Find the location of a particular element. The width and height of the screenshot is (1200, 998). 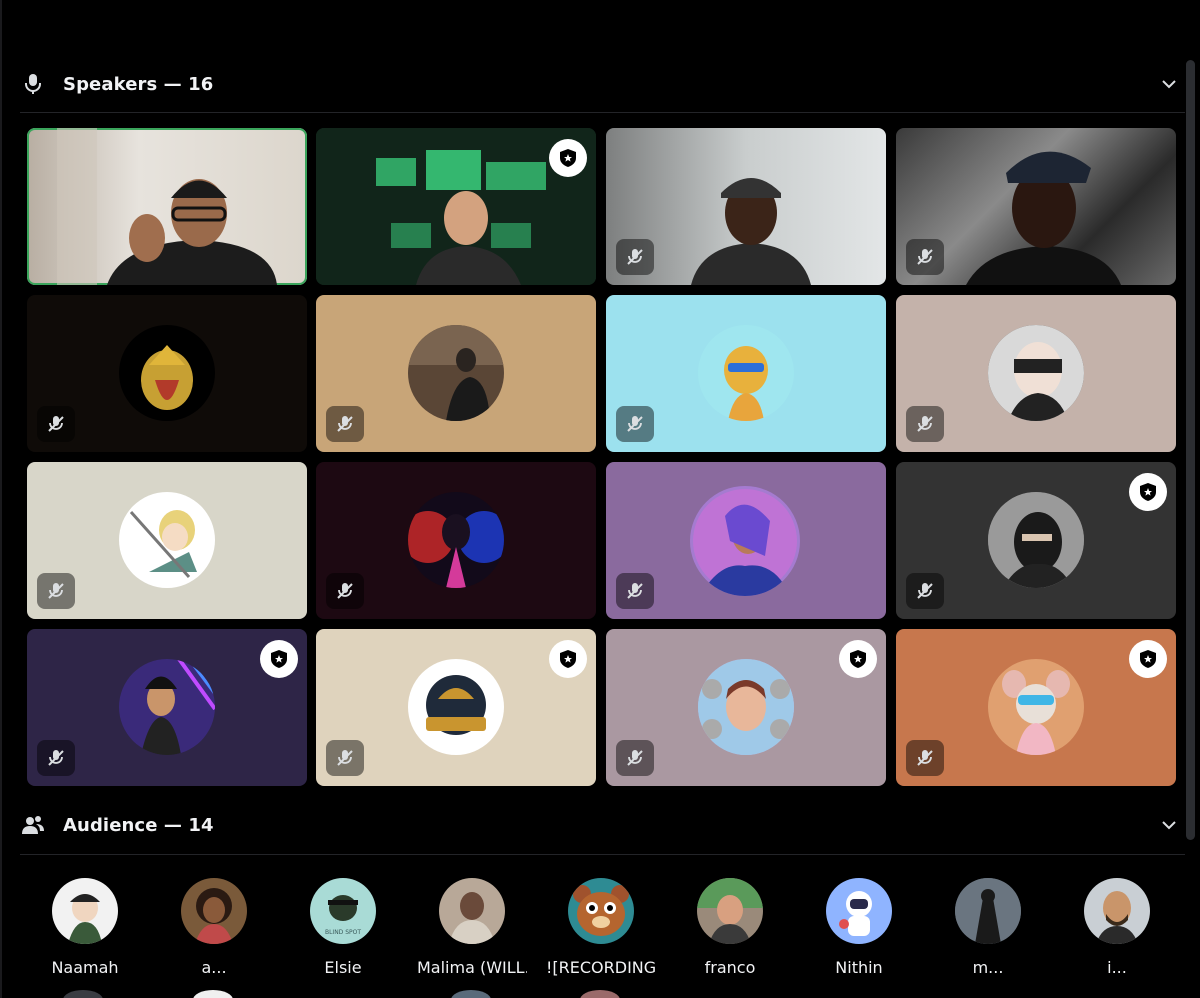

audience-member: BLIND SPOT Elsie is located at coordinates (343, 928).